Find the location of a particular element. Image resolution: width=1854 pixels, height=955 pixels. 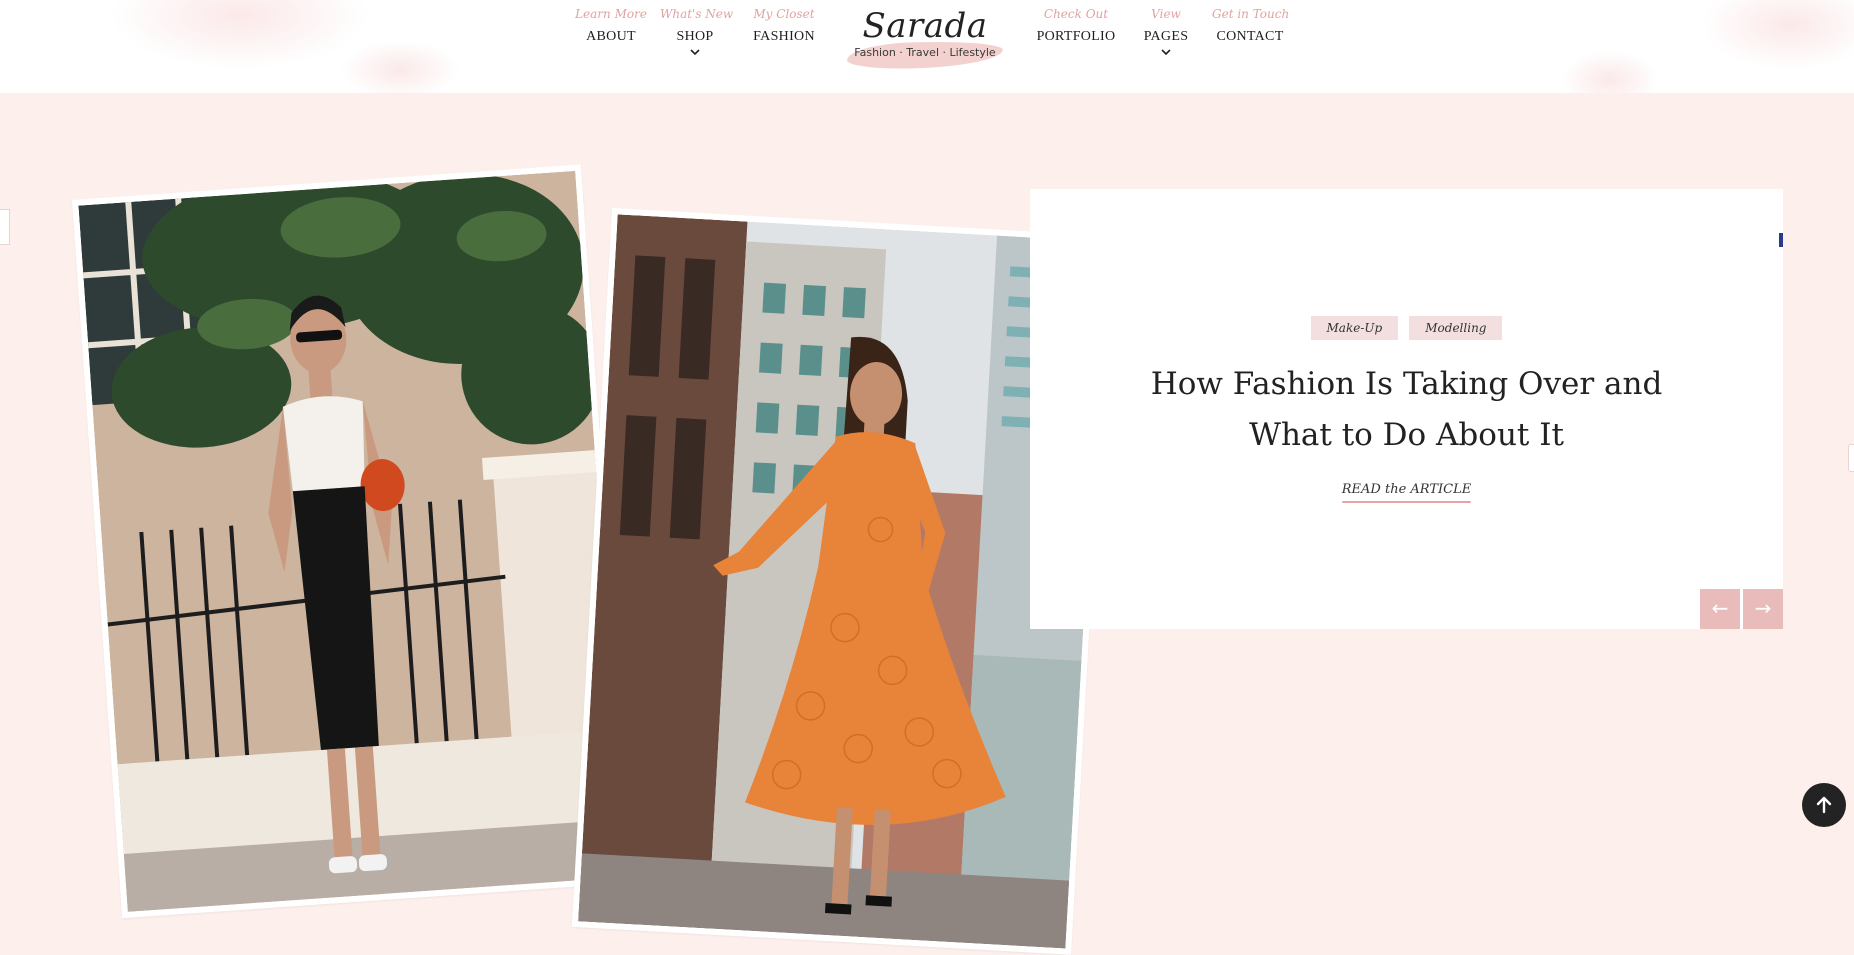

nav-kicker: My Closet is located at coordinates (784, 14).